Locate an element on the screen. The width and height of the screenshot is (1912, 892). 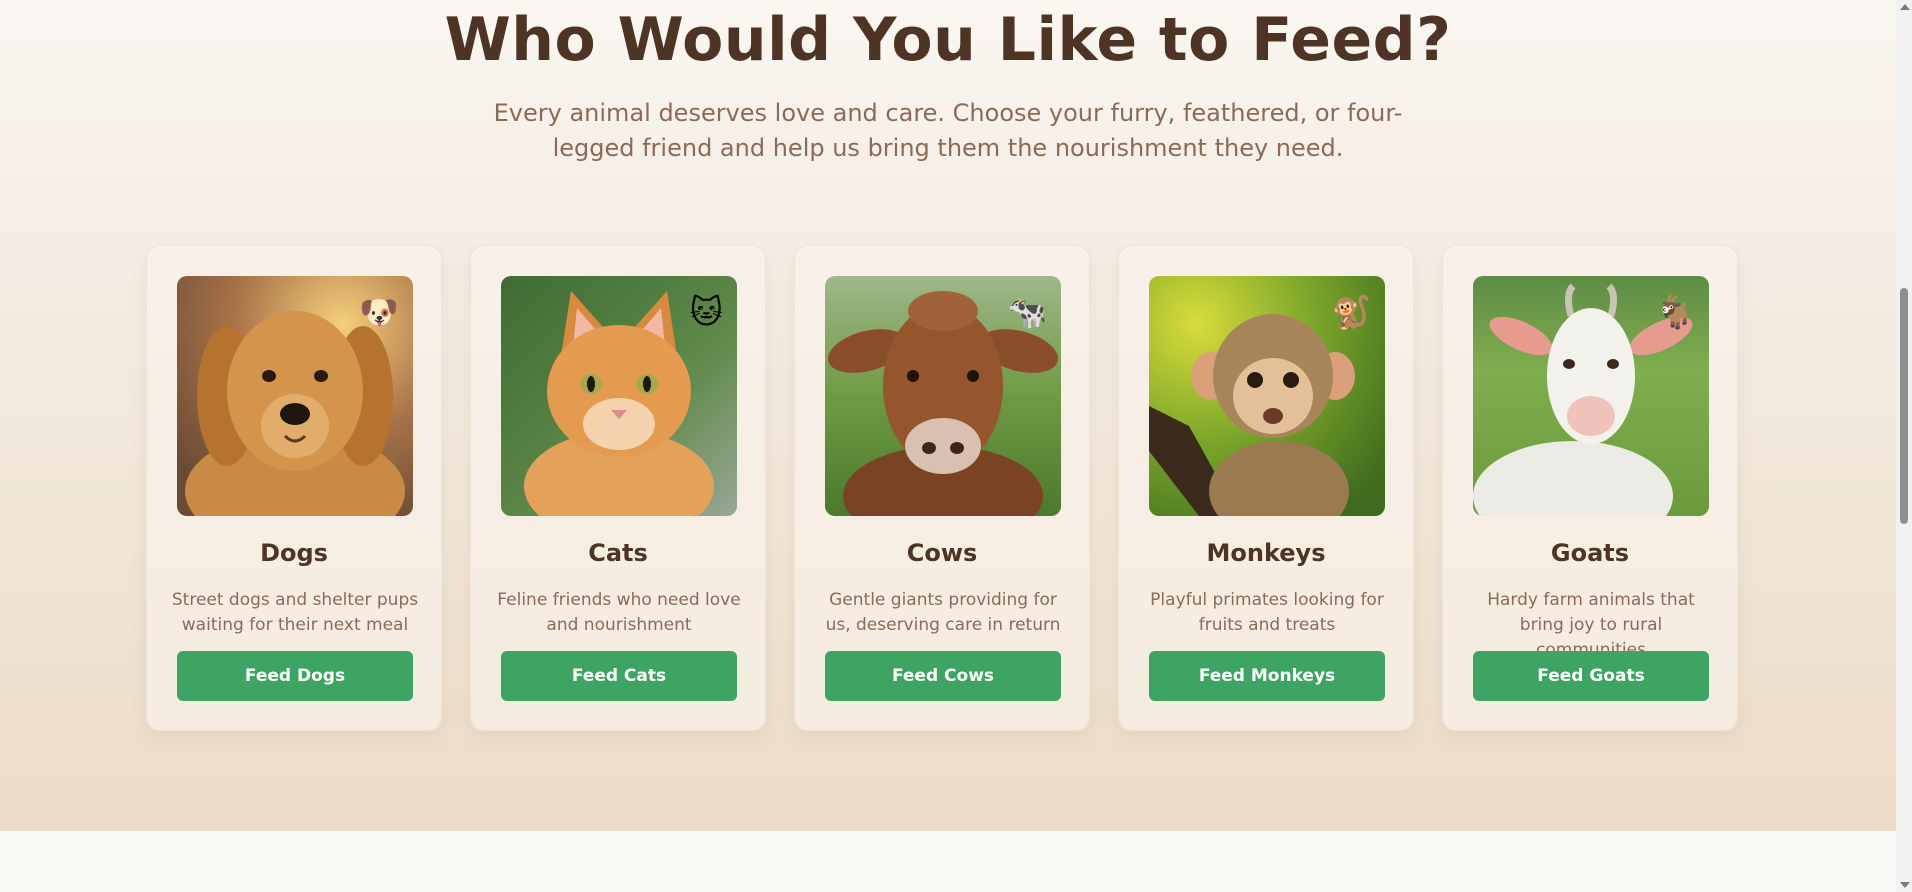
dog-photo: 🐶 is located at coordinates (295, 396).